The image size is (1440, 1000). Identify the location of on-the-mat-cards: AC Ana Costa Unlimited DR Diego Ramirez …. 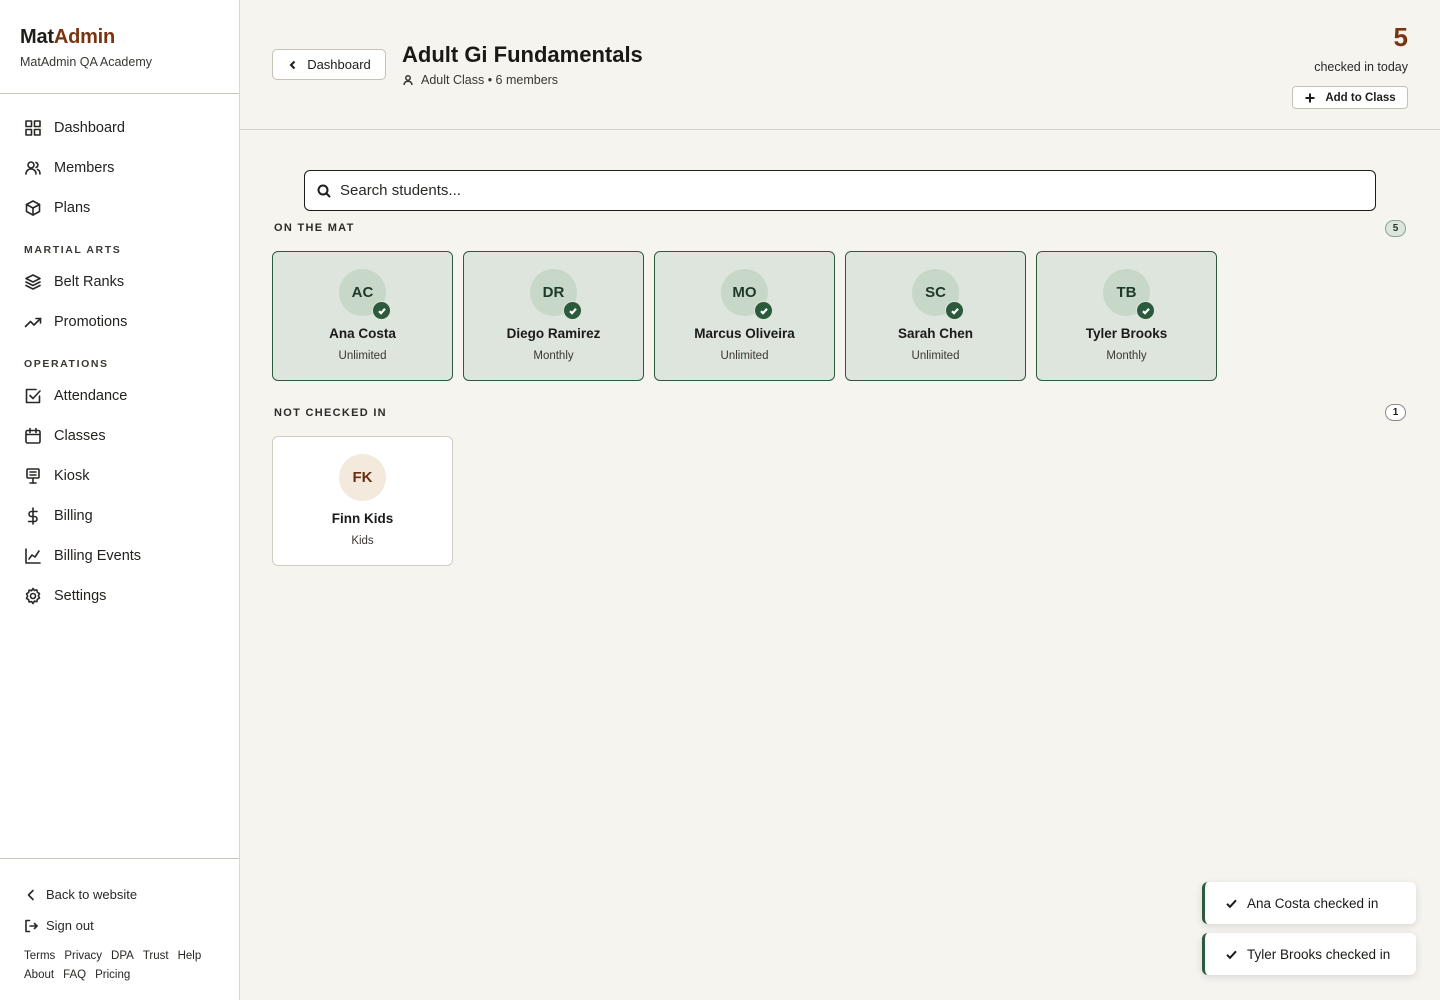
(749, 316).